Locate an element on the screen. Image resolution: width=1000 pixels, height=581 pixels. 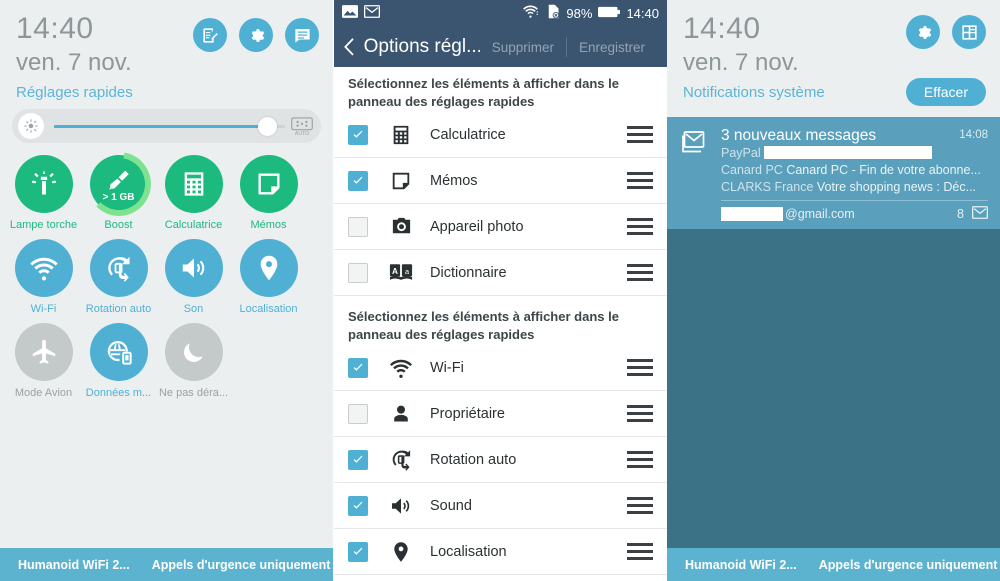
tile-mode-avion: Mode Avion is located at coordinates (43, 361).